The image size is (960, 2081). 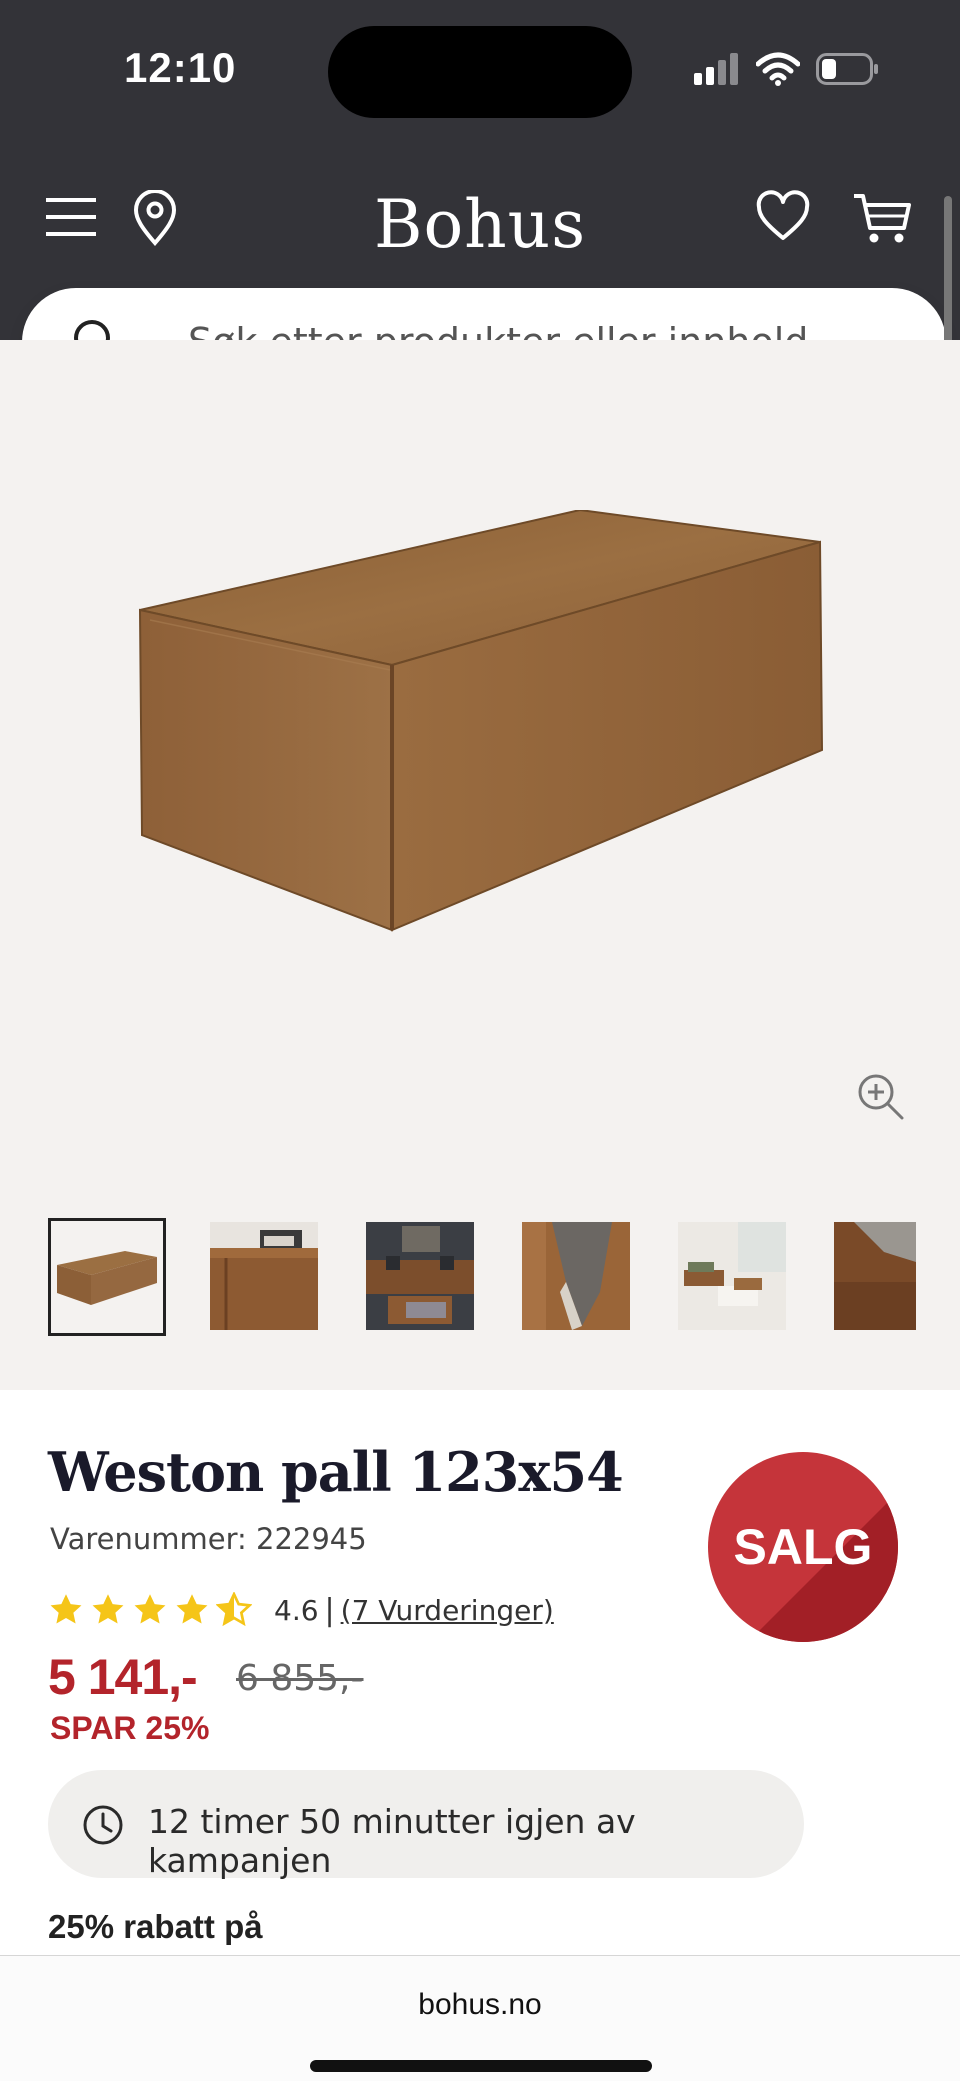 I want to click on thumbnail-closeup-image, so click(x=264, y=1276).